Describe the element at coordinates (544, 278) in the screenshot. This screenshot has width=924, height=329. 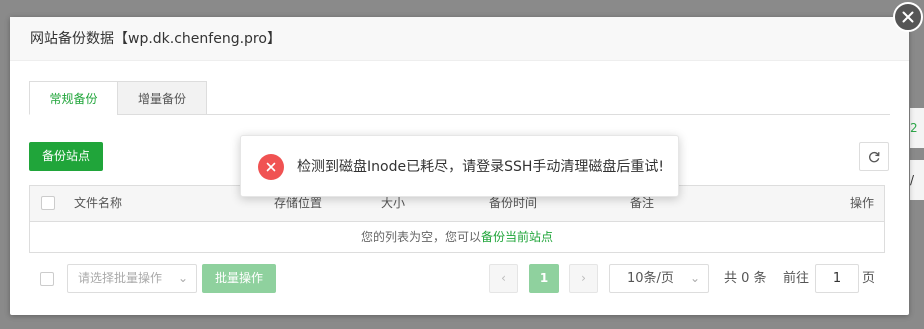
I see `current-page: 1` at that location.